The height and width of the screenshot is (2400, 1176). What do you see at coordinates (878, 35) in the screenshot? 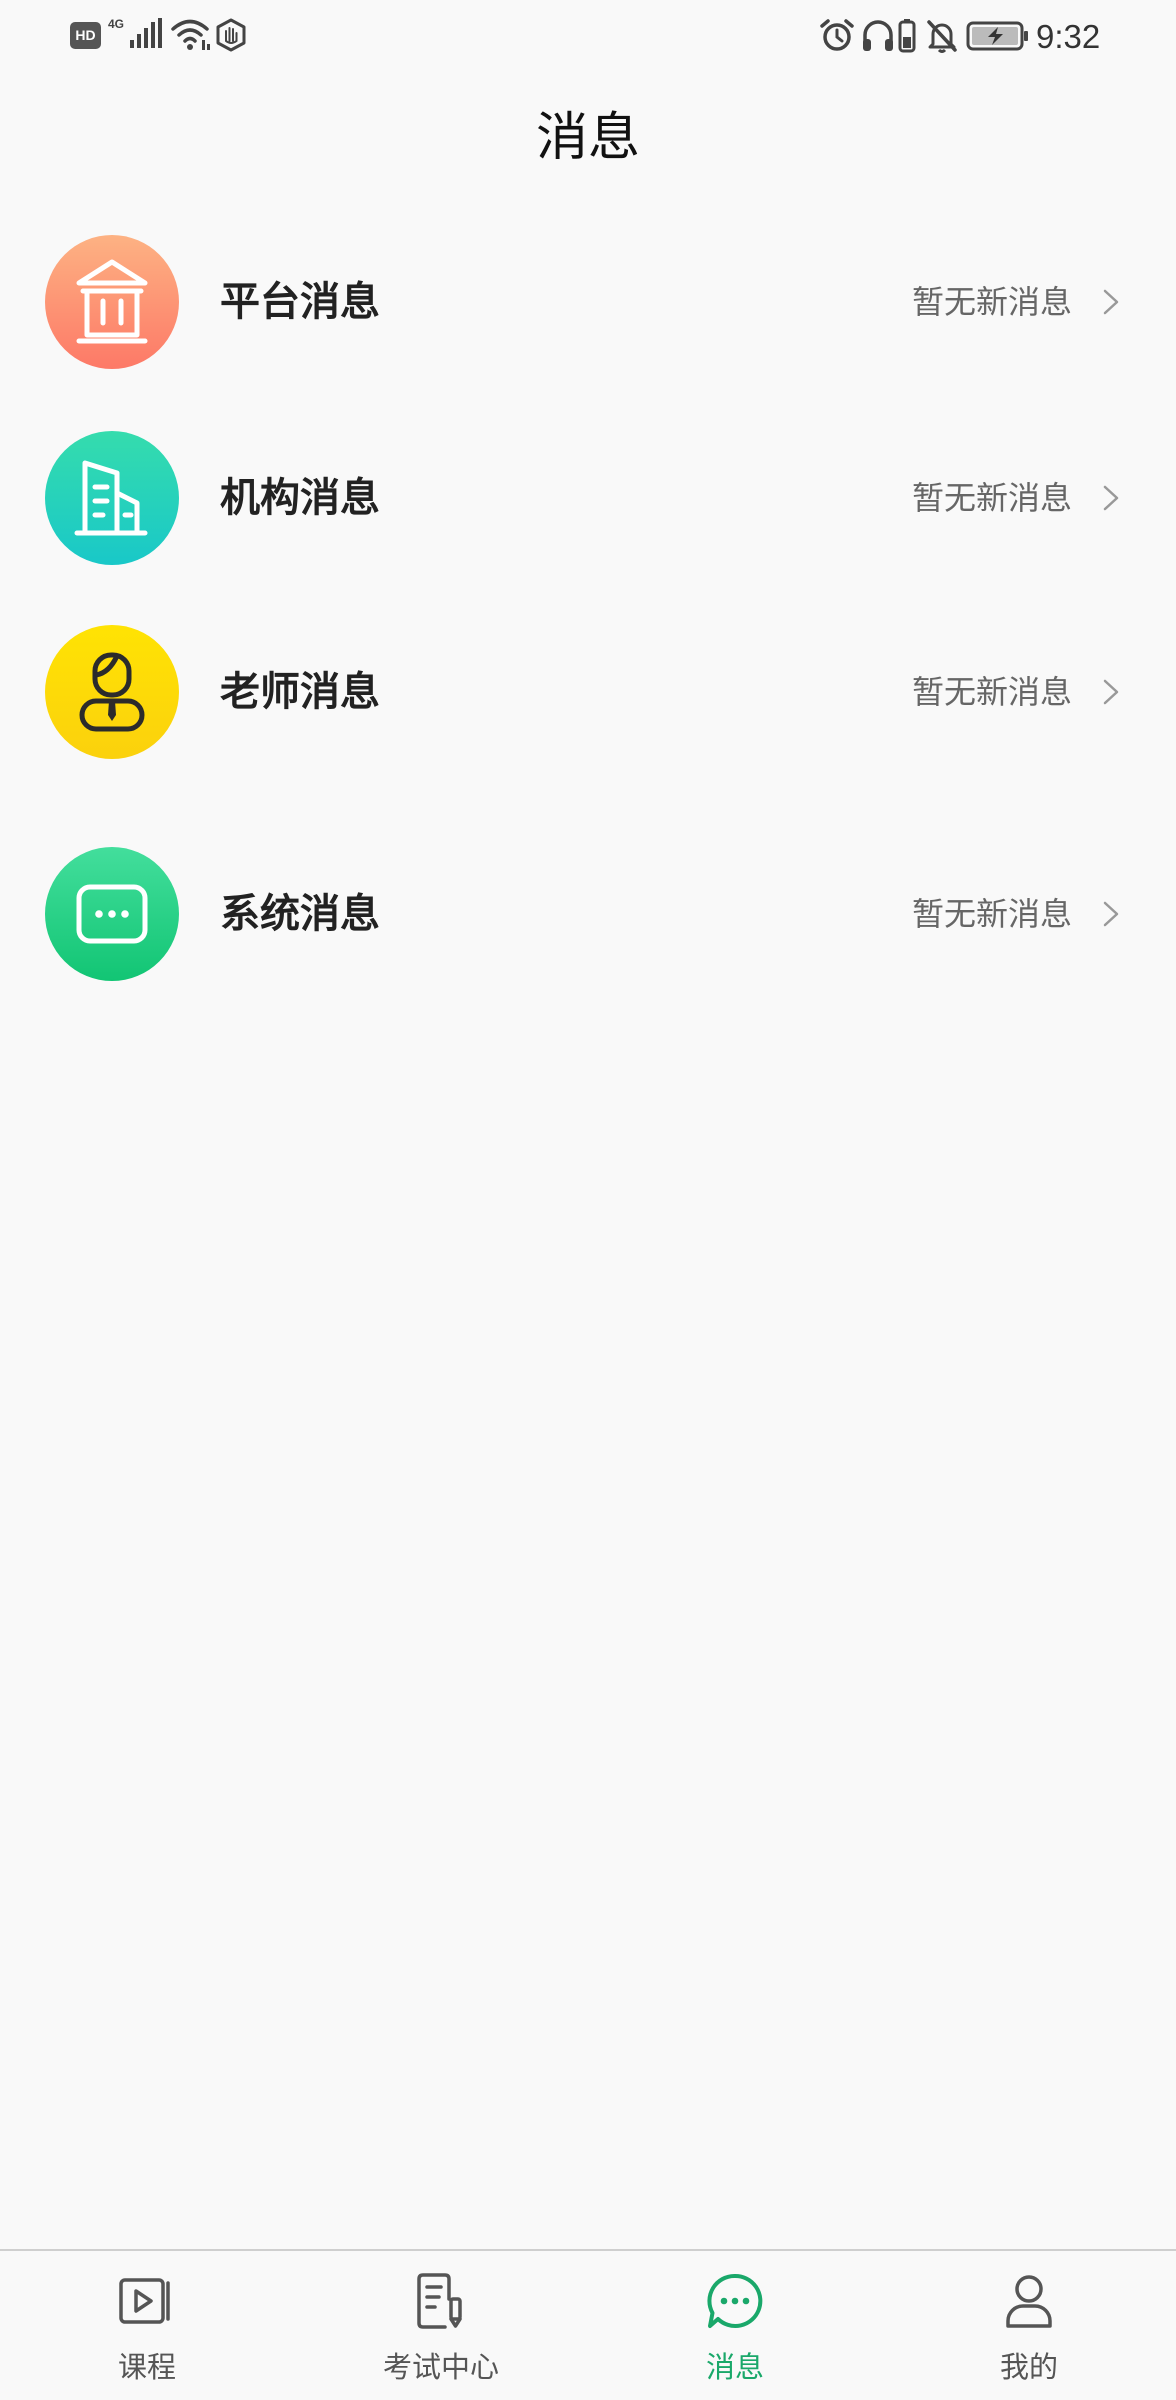
I see `headphones-icon` at bounding box center [878, 35].